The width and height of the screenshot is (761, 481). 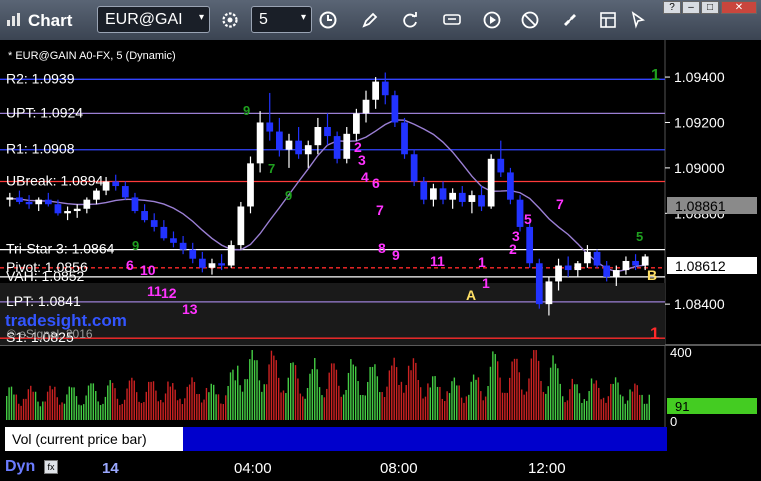 What do you see at coordinates (570, 20) in the screenshot?
I see `link-icon` at bounding box center [570, 20].